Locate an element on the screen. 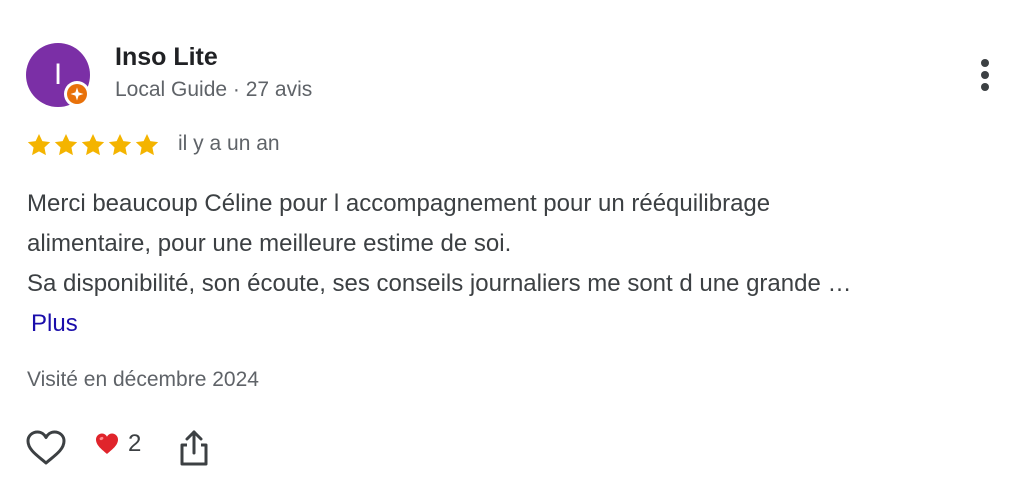 The height and width of the screenshot is (496, 1036). red-heart-icon is located at coordinates (107, 443).